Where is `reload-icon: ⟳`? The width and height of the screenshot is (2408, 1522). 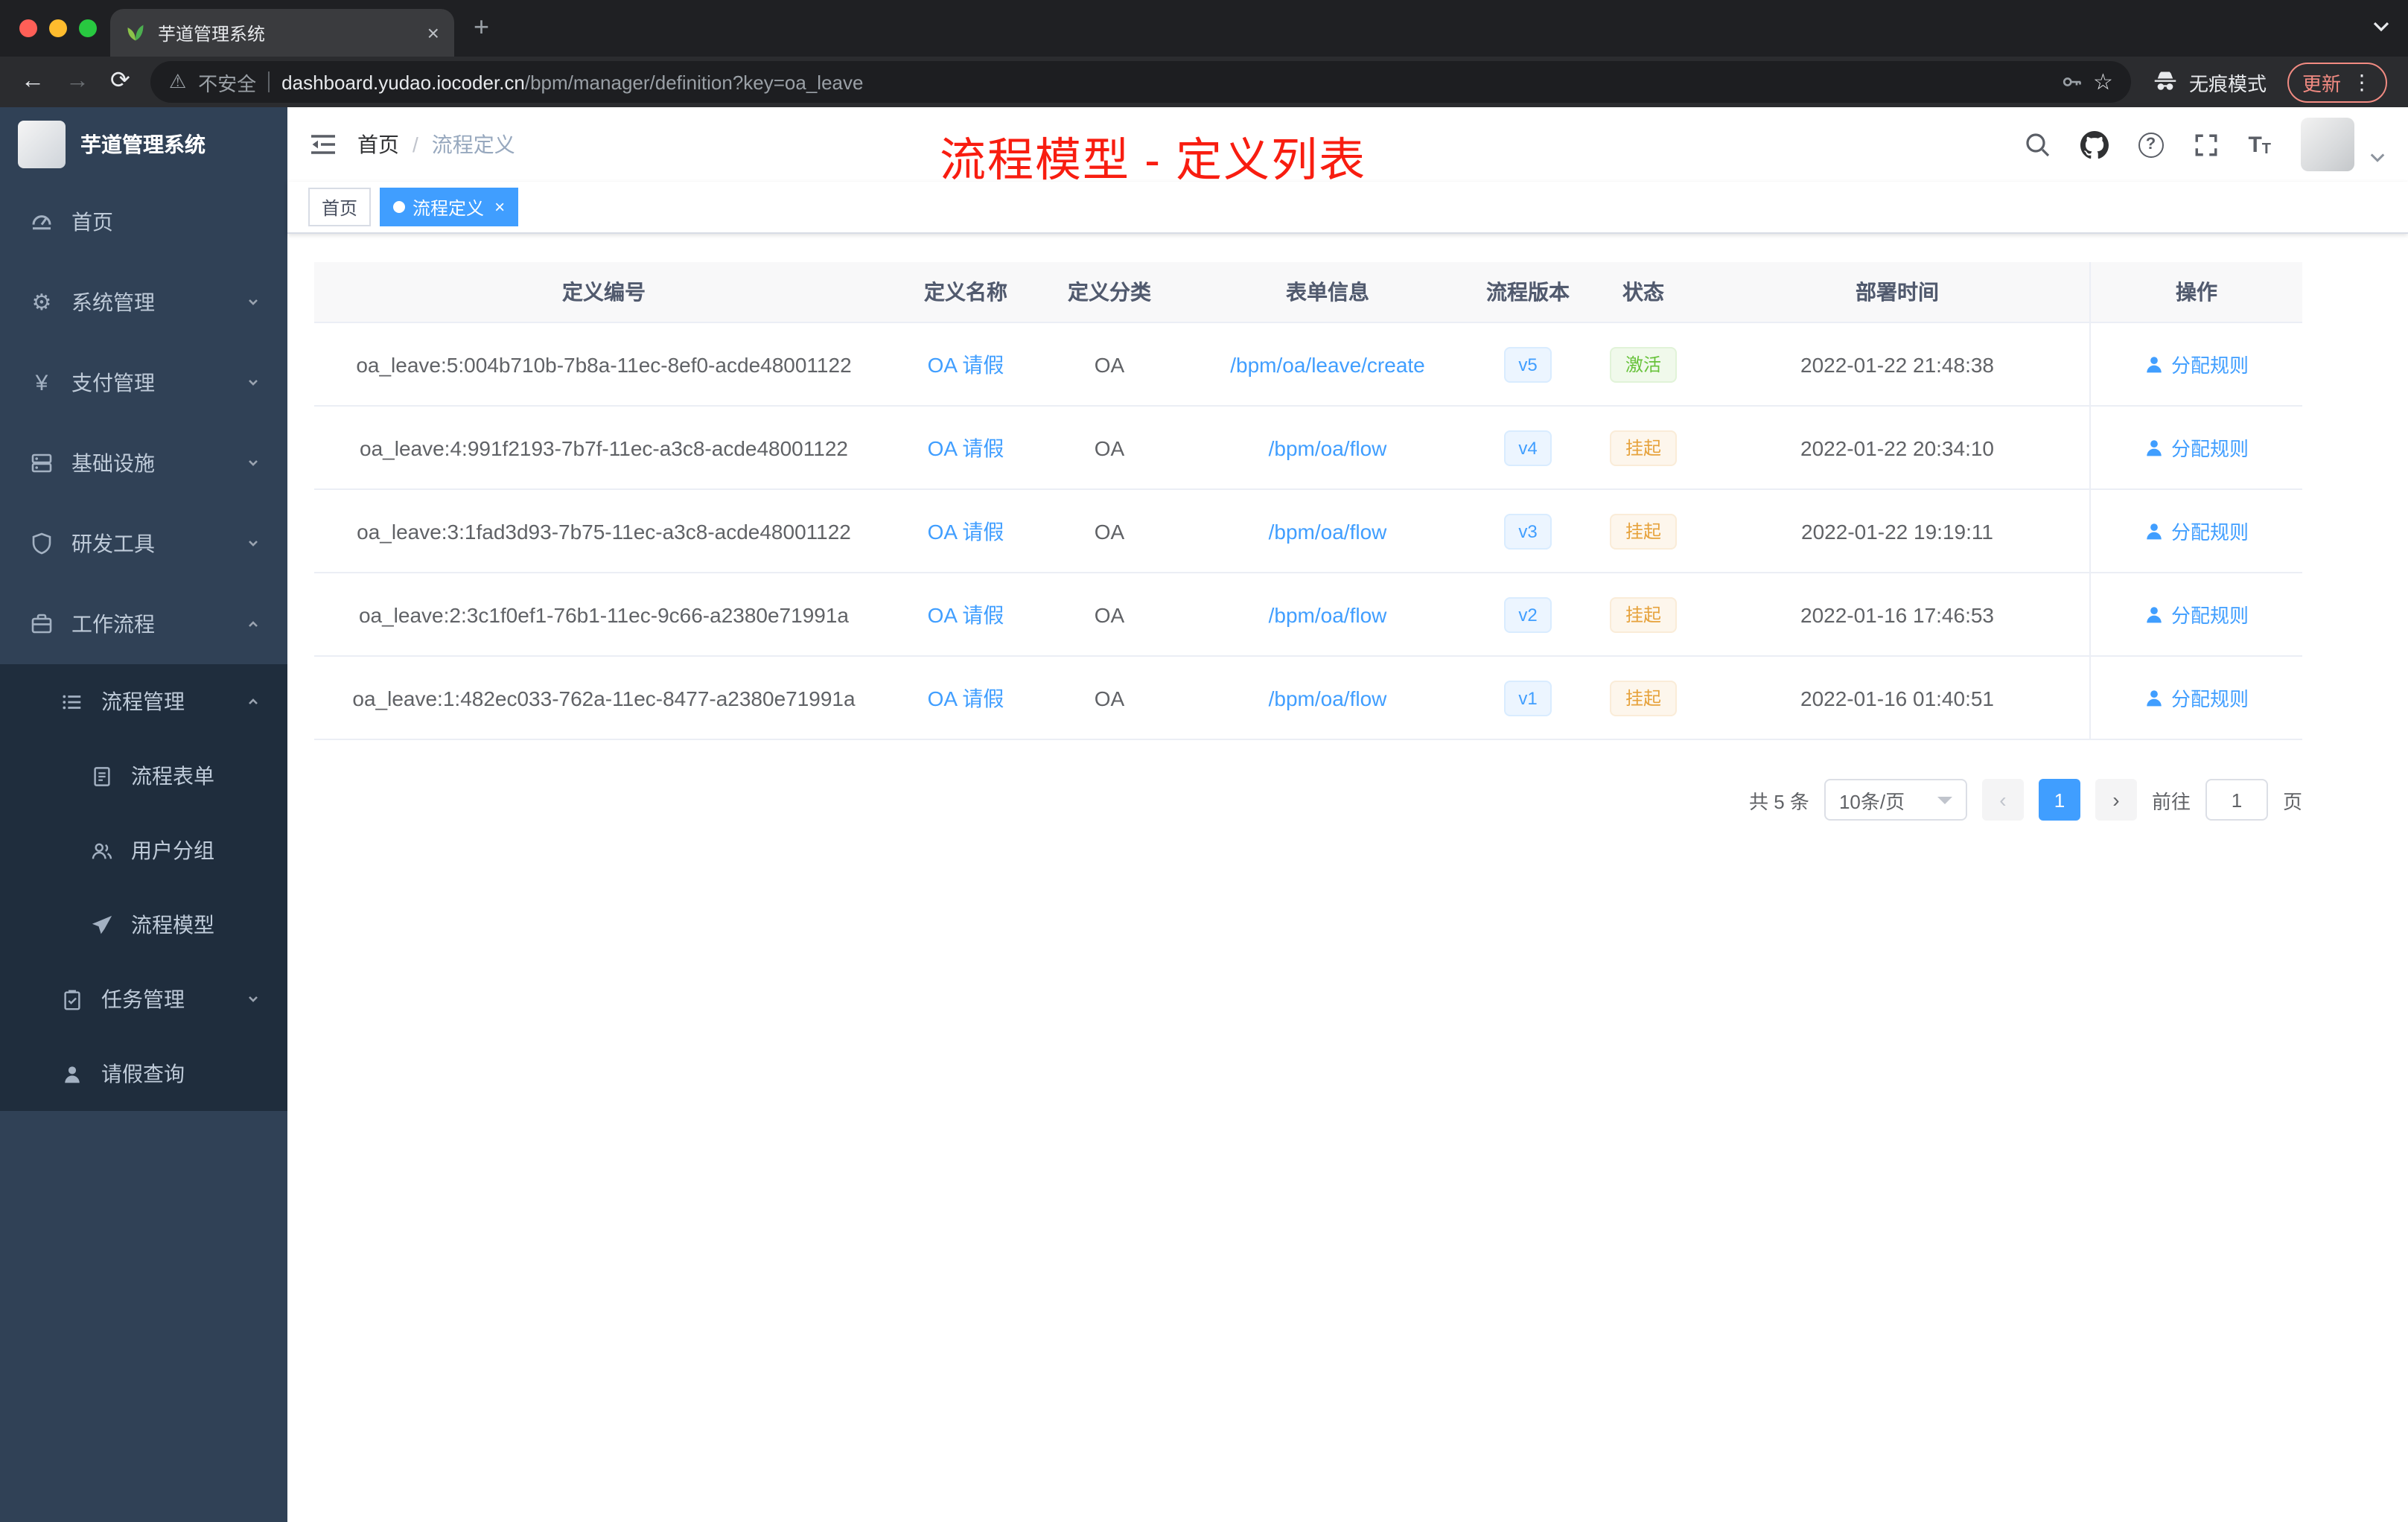 reload-icon: ⟳ is located at coordinates (120, 81).